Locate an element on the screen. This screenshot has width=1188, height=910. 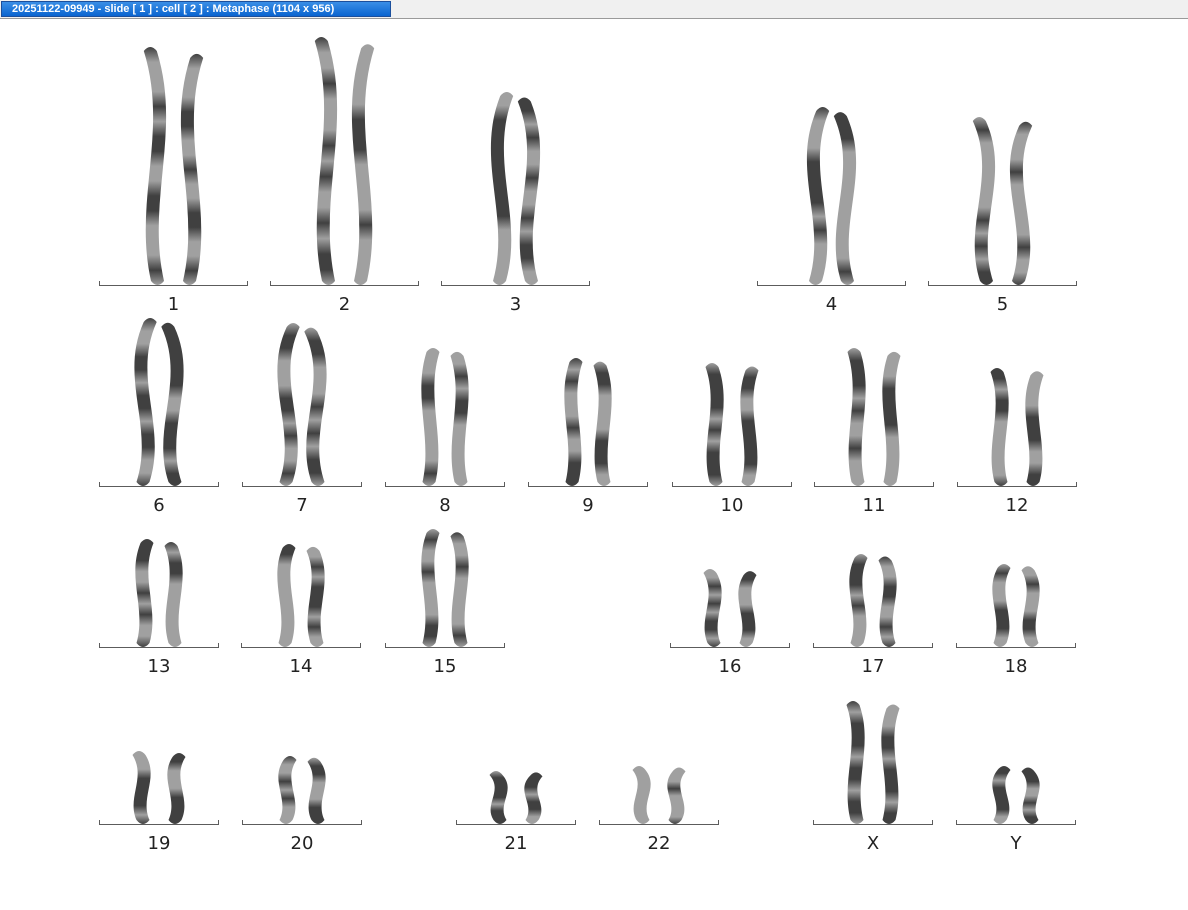
chromosome-slot-7: 7 is located at coordinates (302, 424).